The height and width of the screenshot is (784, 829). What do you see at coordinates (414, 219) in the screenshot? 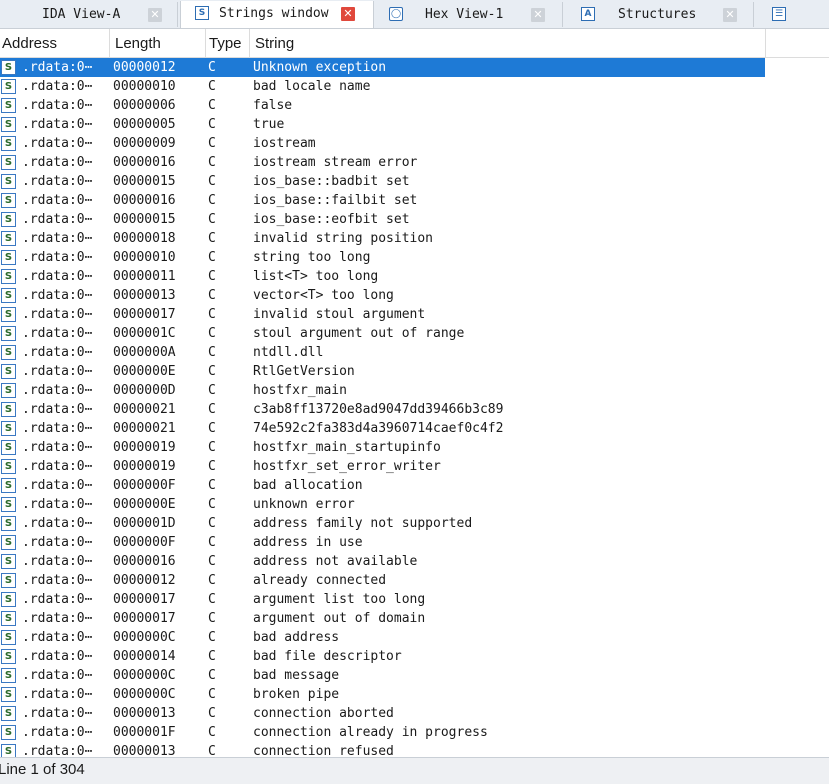
I see `table-row: S .rdata:0⋯ 00000015 Cios_base::eofbit set` at bounding box center [414, 219].